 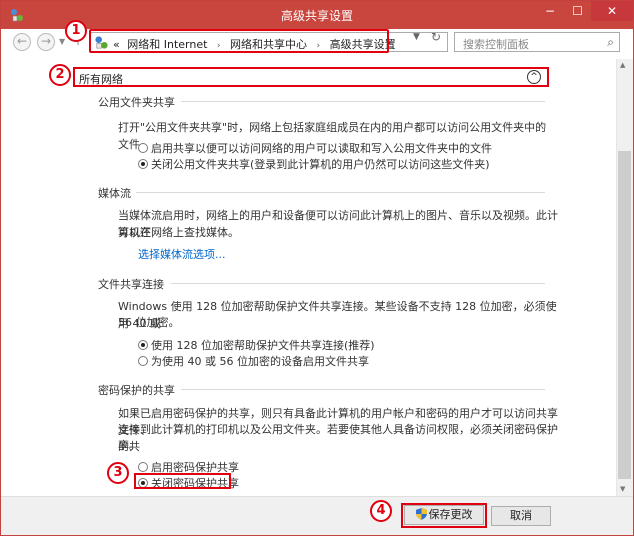 I want to click on section-title: 所有网络, so click(x=101, y=79).